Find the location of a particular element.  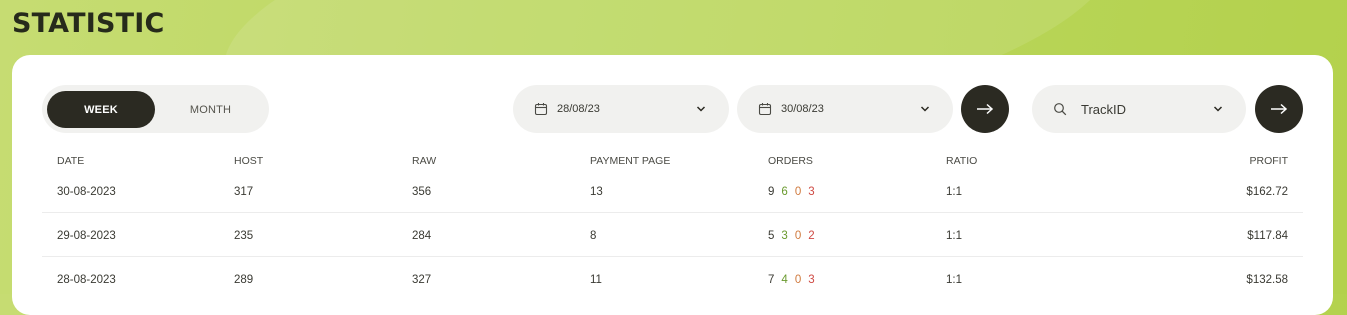

trackid-label: TrackID is located at coordinates (1104, 109).